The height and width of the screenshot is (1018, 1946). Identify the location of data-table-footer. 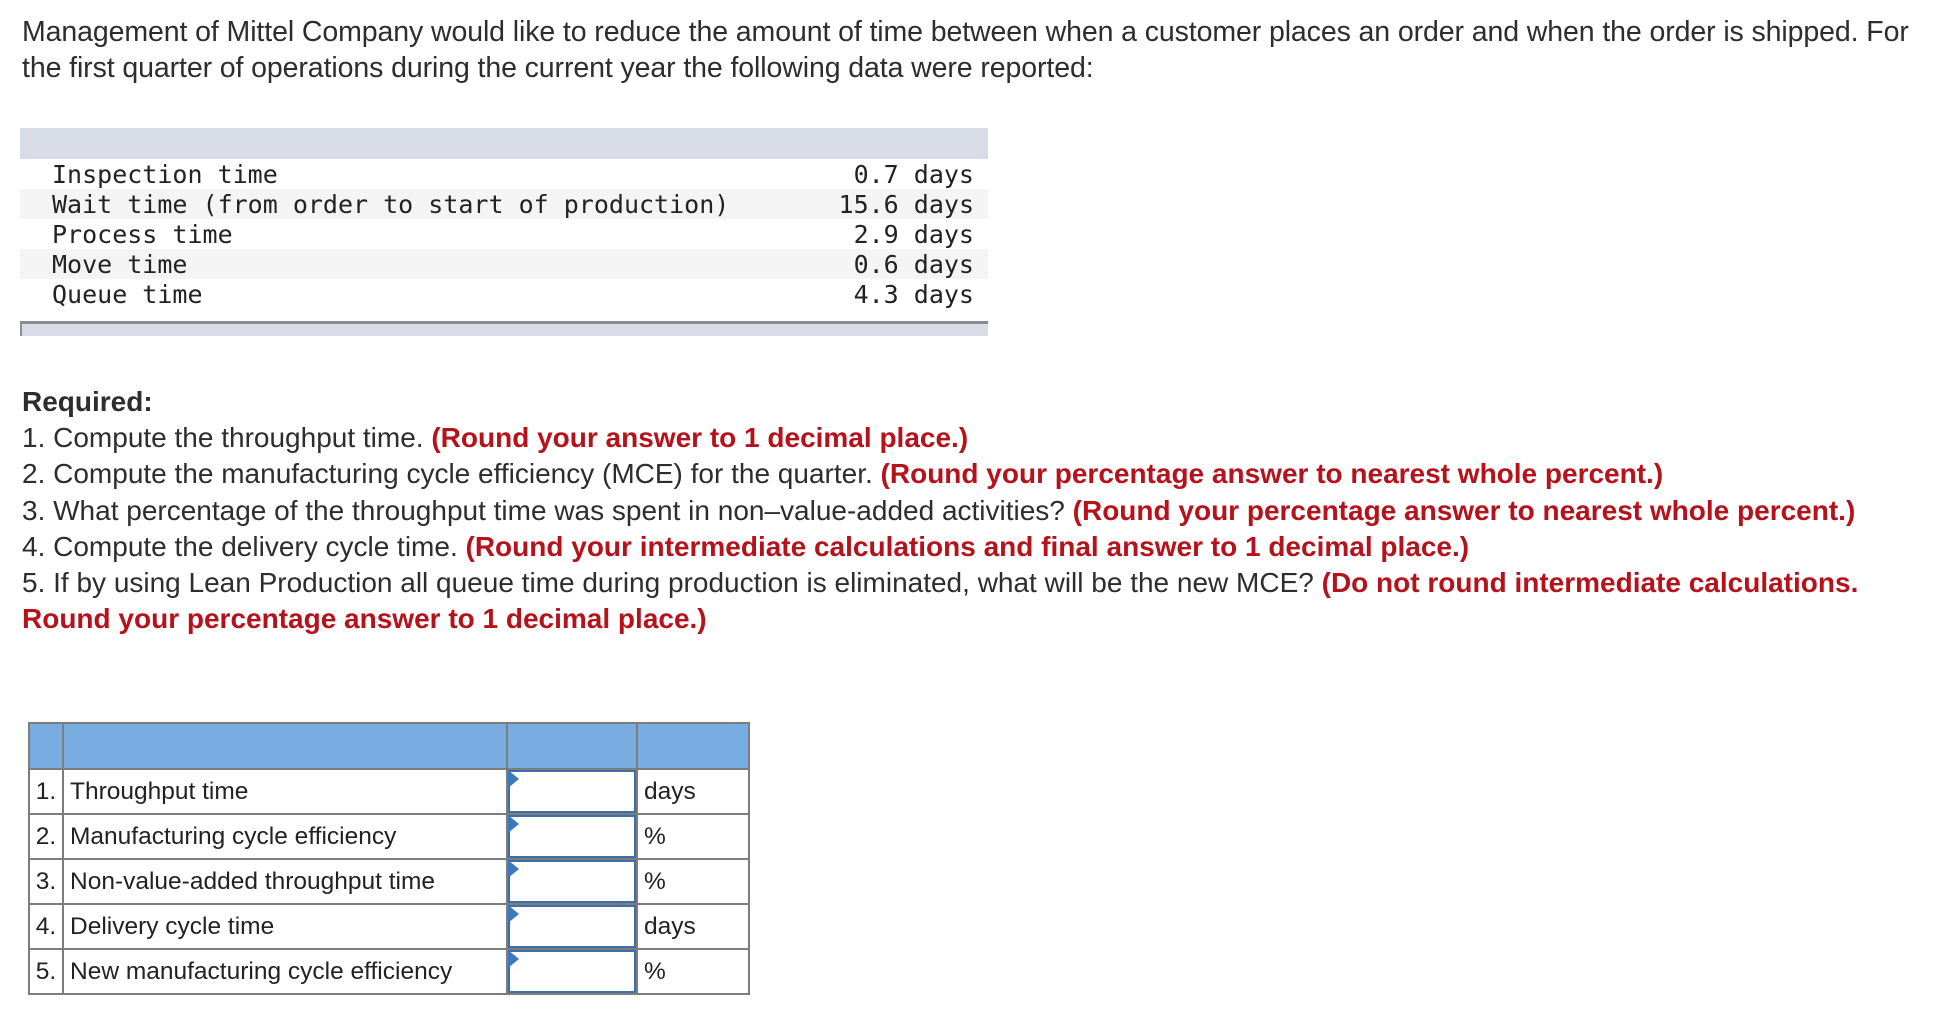
(504, 328).